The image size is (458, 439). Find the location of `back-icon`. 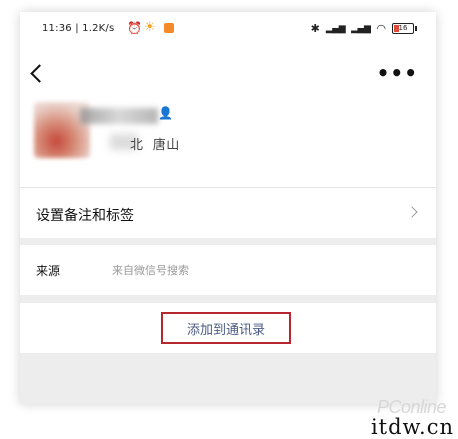

back-icon is located at coordinates (39, 73).